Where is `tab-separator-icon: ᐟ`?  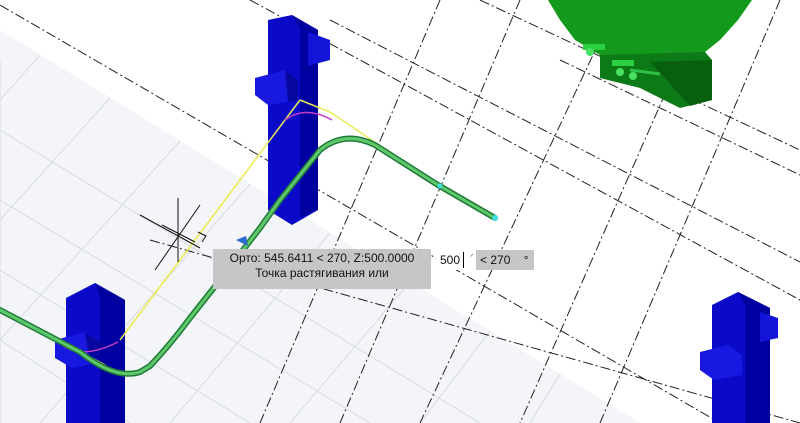 tab-separator-icon: ᐟ is located at coordinates (472, 257).